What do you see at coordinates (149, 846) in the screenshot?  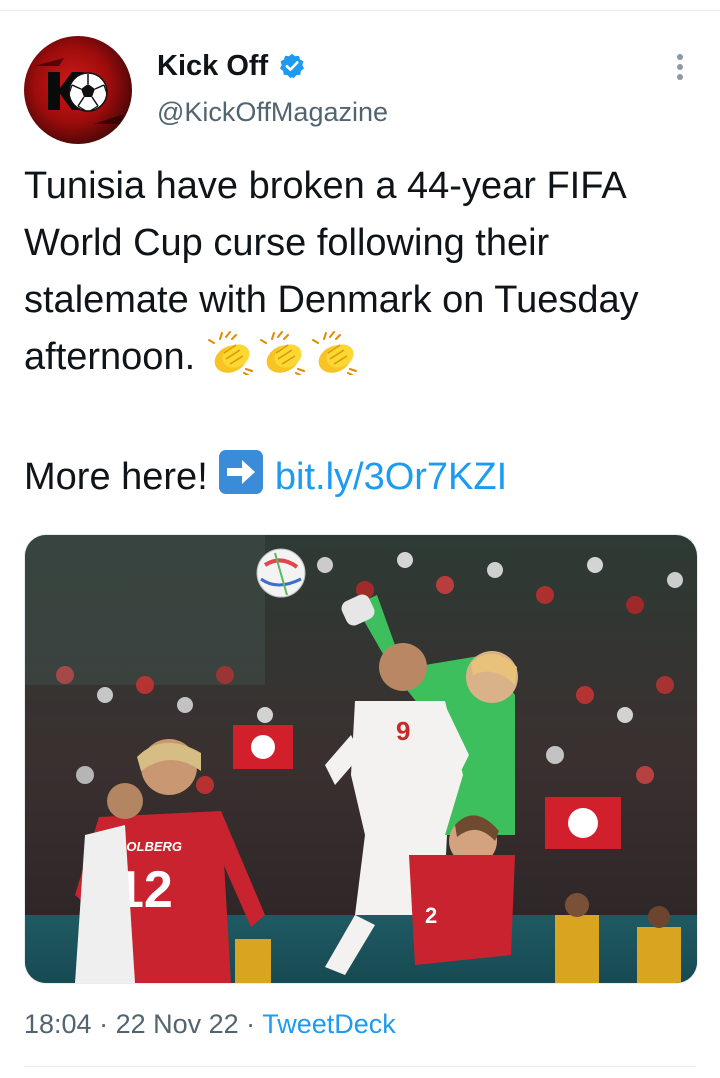 I see `jersey-name: DOLBERG` at bounding box center [149, 846].